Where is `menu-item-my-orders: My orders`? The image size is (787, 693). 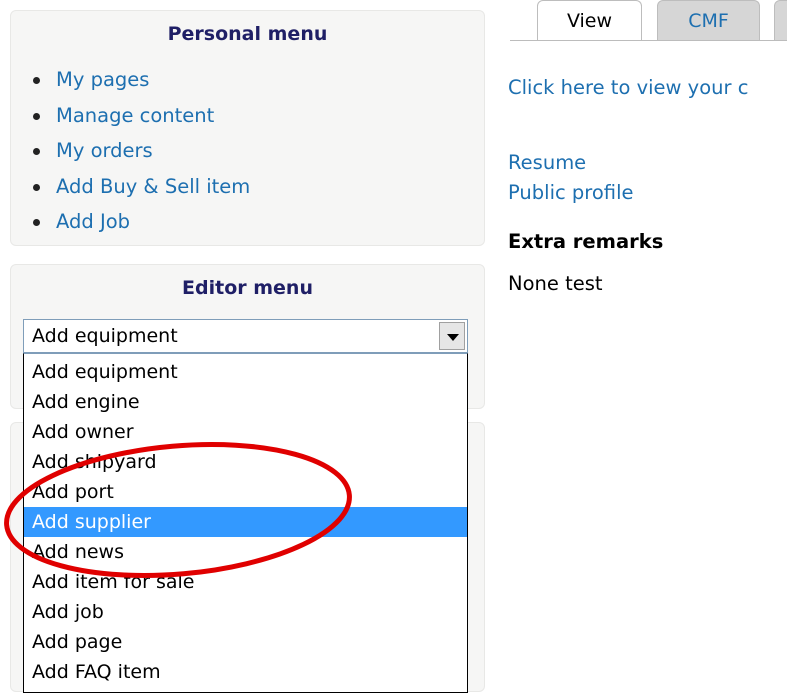 menu-item-my-orders: My orders is located at coordinates (141, 158).